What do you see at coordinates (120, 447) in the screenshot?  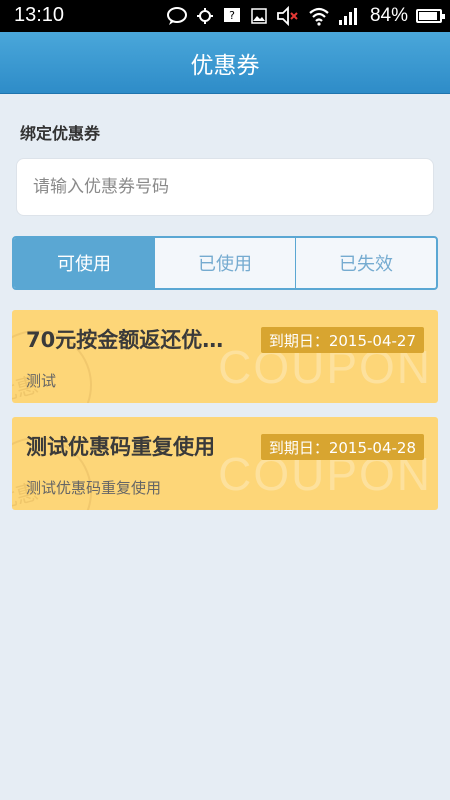 I see `coupon-title: 测试优惠码重复使用` at bounding box center [120, 447].